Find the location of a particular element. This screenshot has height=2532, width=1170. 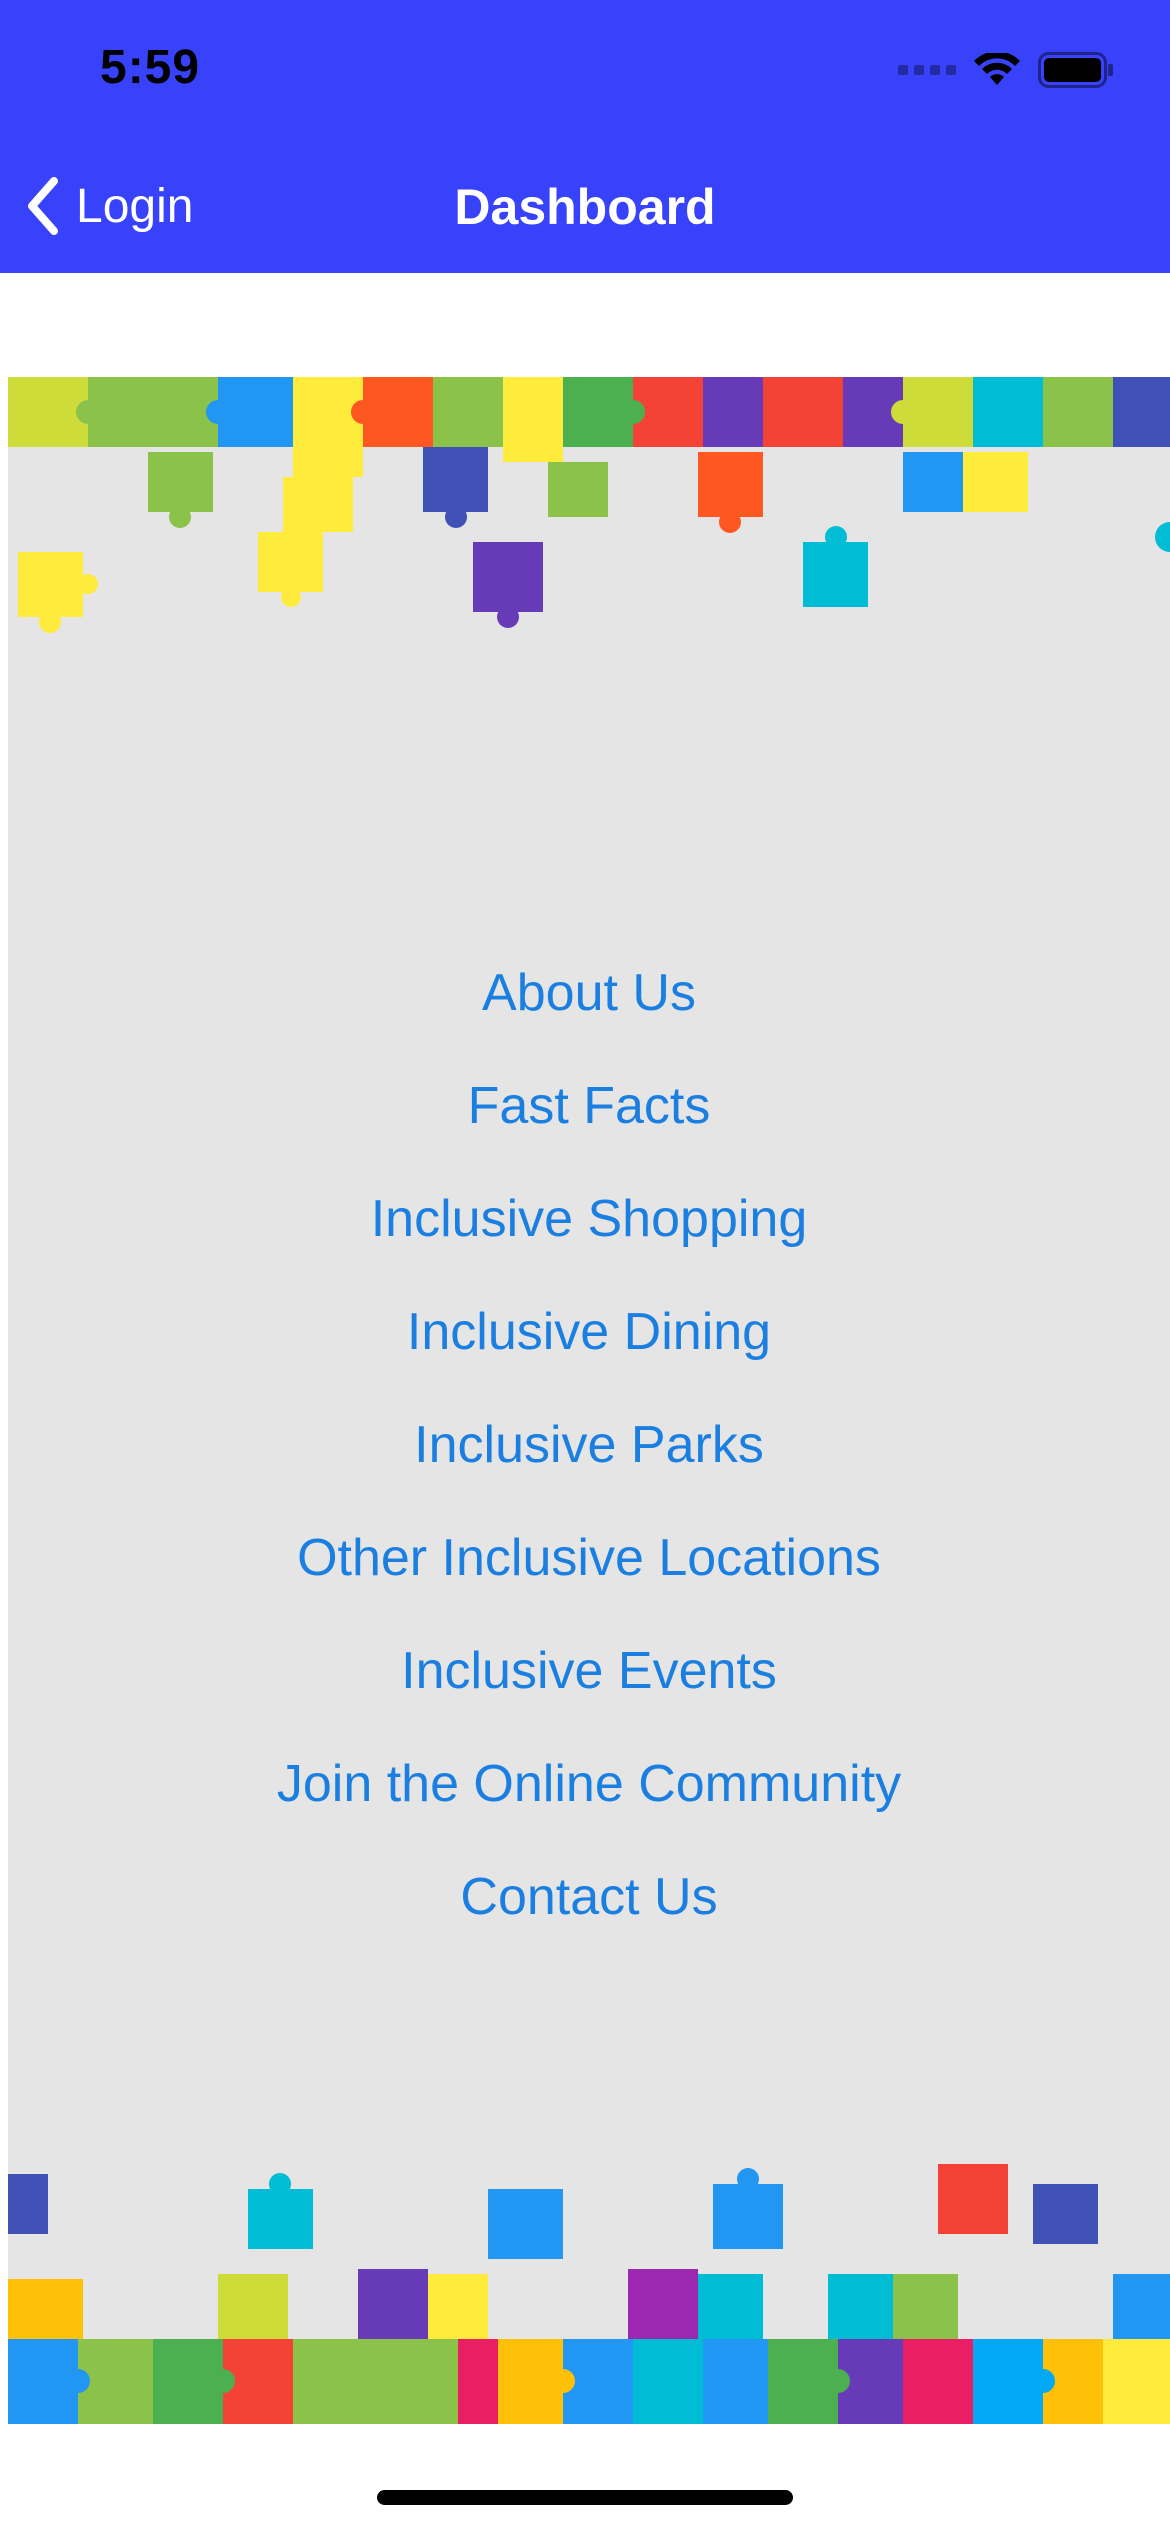

puzzle-pieces-top-image is located at coordinates (589, 505).